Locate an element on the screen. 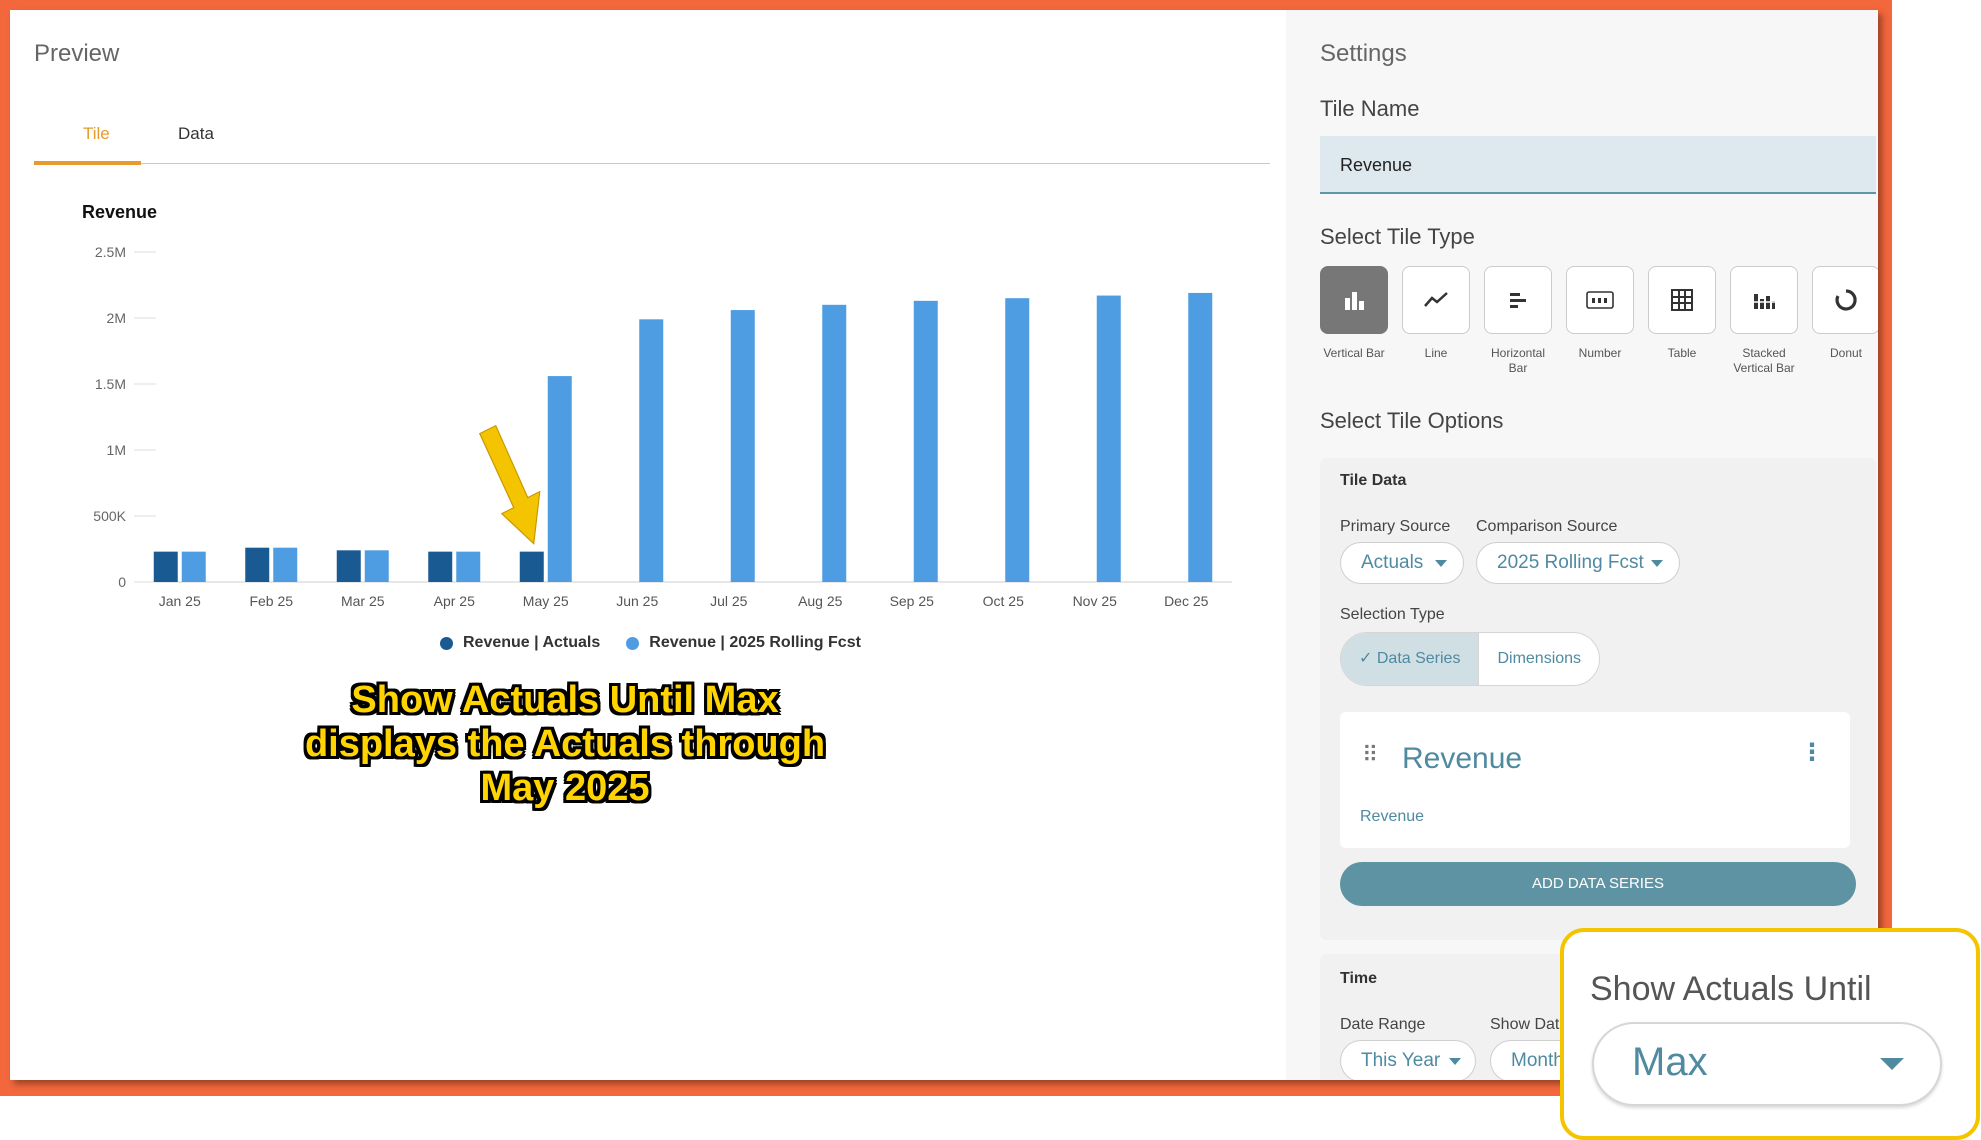  preview-title: Preview is located at coordinates (77, 53).